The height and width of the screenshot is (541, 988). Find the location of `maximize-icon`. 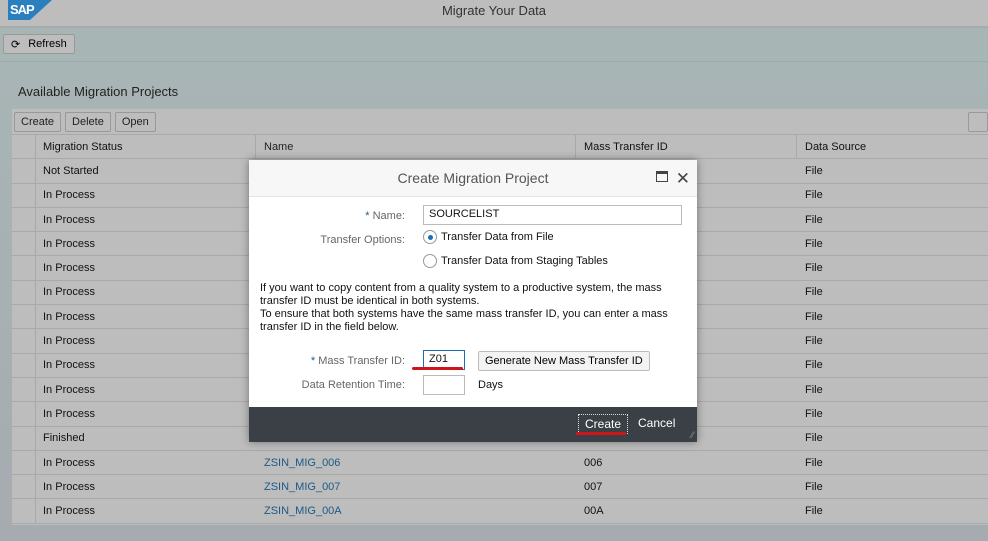

maximize-icon is located at coordinates (662, 176).